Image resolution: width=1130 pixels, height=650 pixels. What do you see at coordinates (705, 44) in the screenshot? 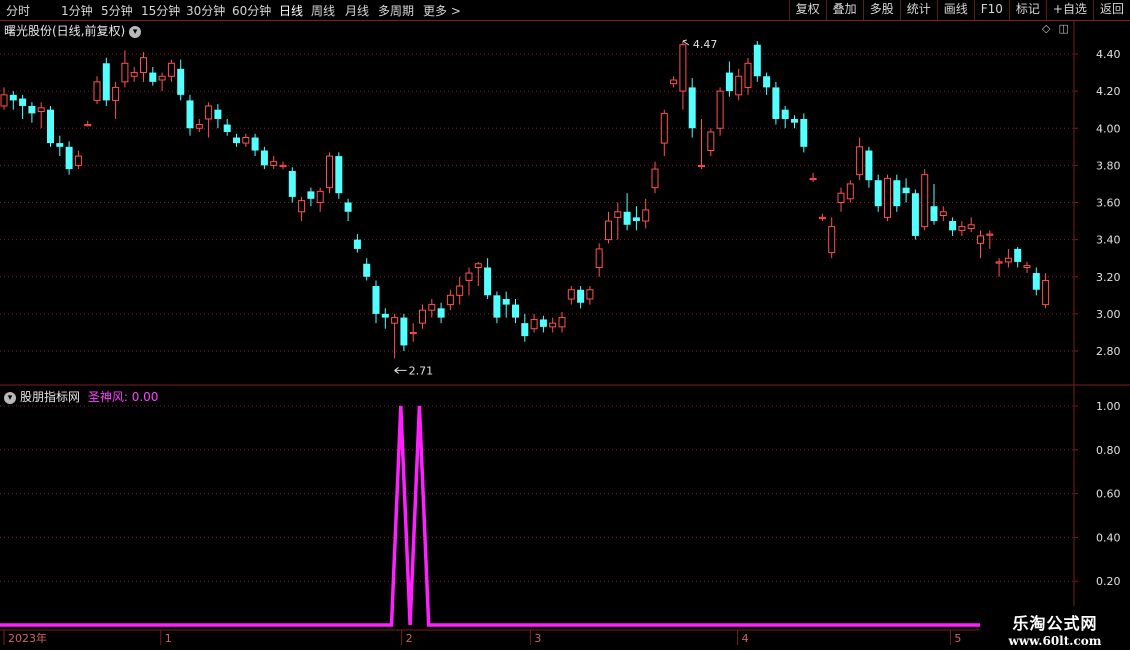
I see `high-price-label: 4.47` at bounding box center [705, 44].